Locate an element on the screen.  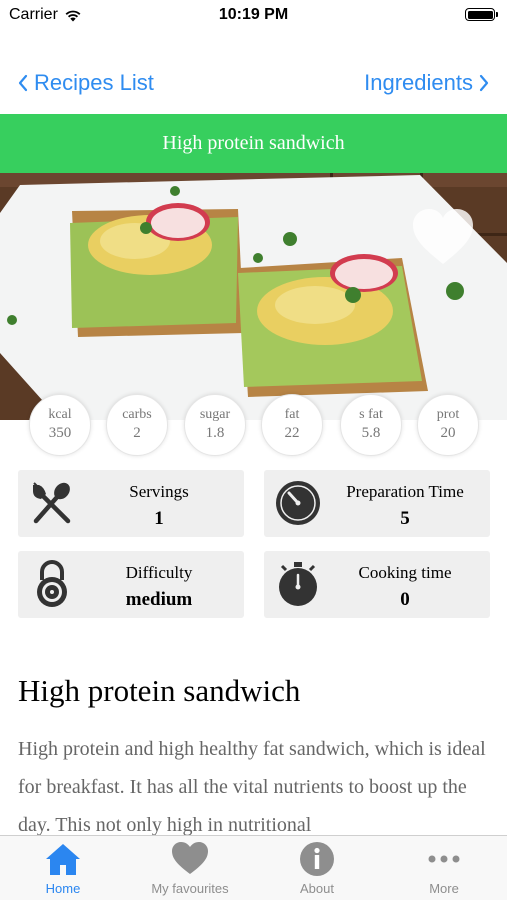
nutrition-value: 350 is located at coordinates (60, 433).